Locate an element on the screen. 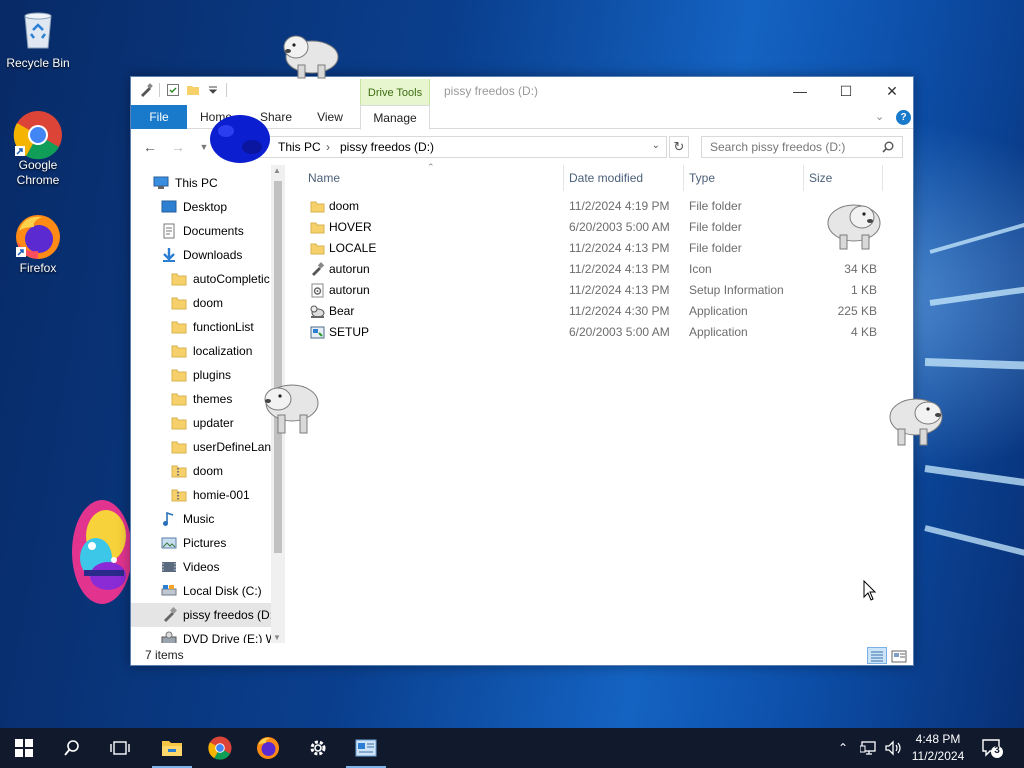 The image size is (1024, 768). action-center-button: 3 is located at coordinates (992, 748).